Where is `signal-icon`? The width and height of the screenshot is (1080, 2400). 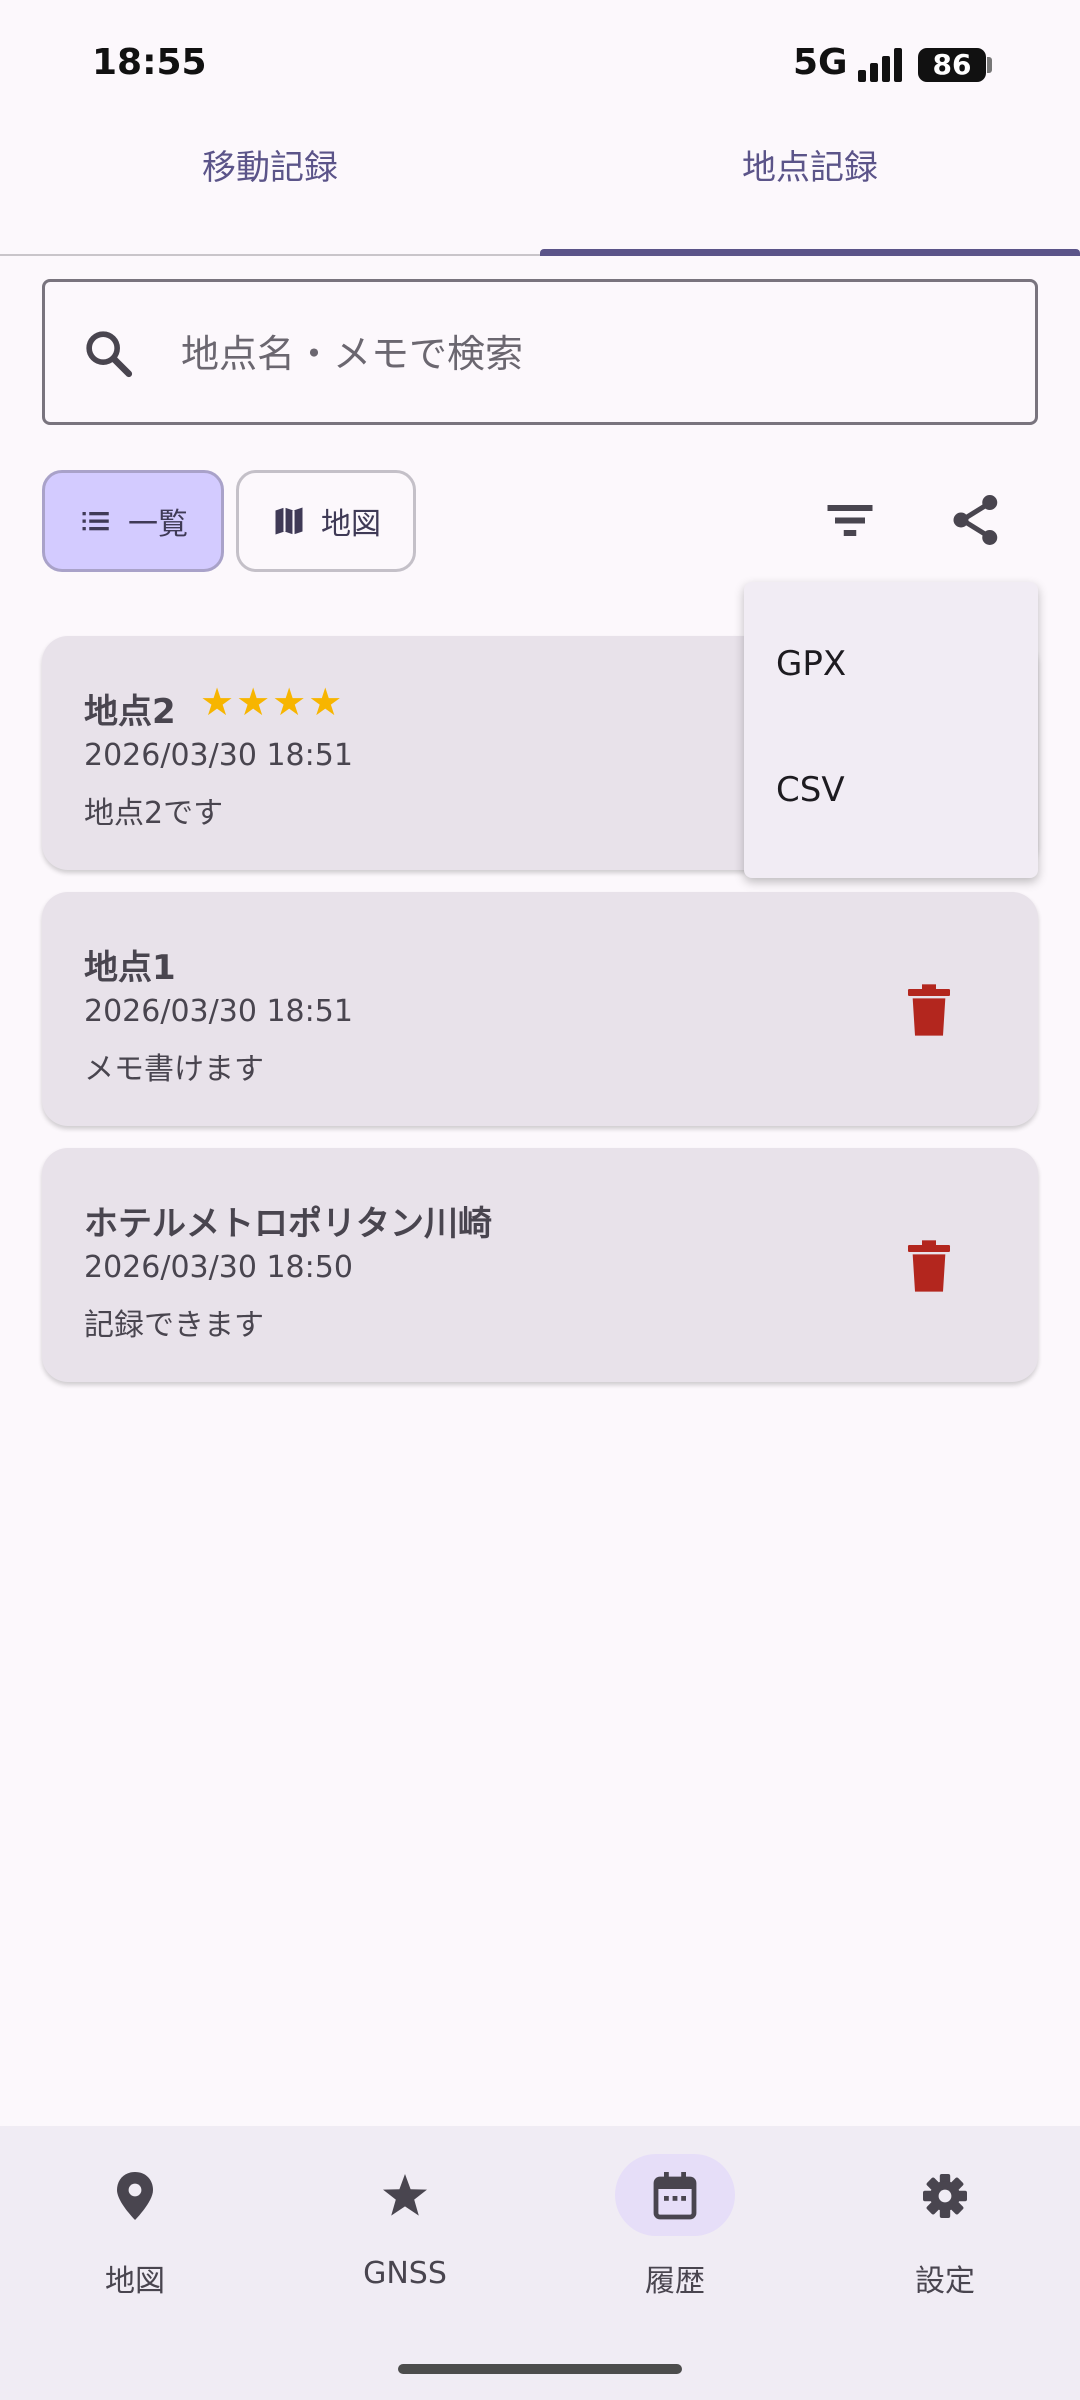
signal-icon is located at coordinates (881, 65).